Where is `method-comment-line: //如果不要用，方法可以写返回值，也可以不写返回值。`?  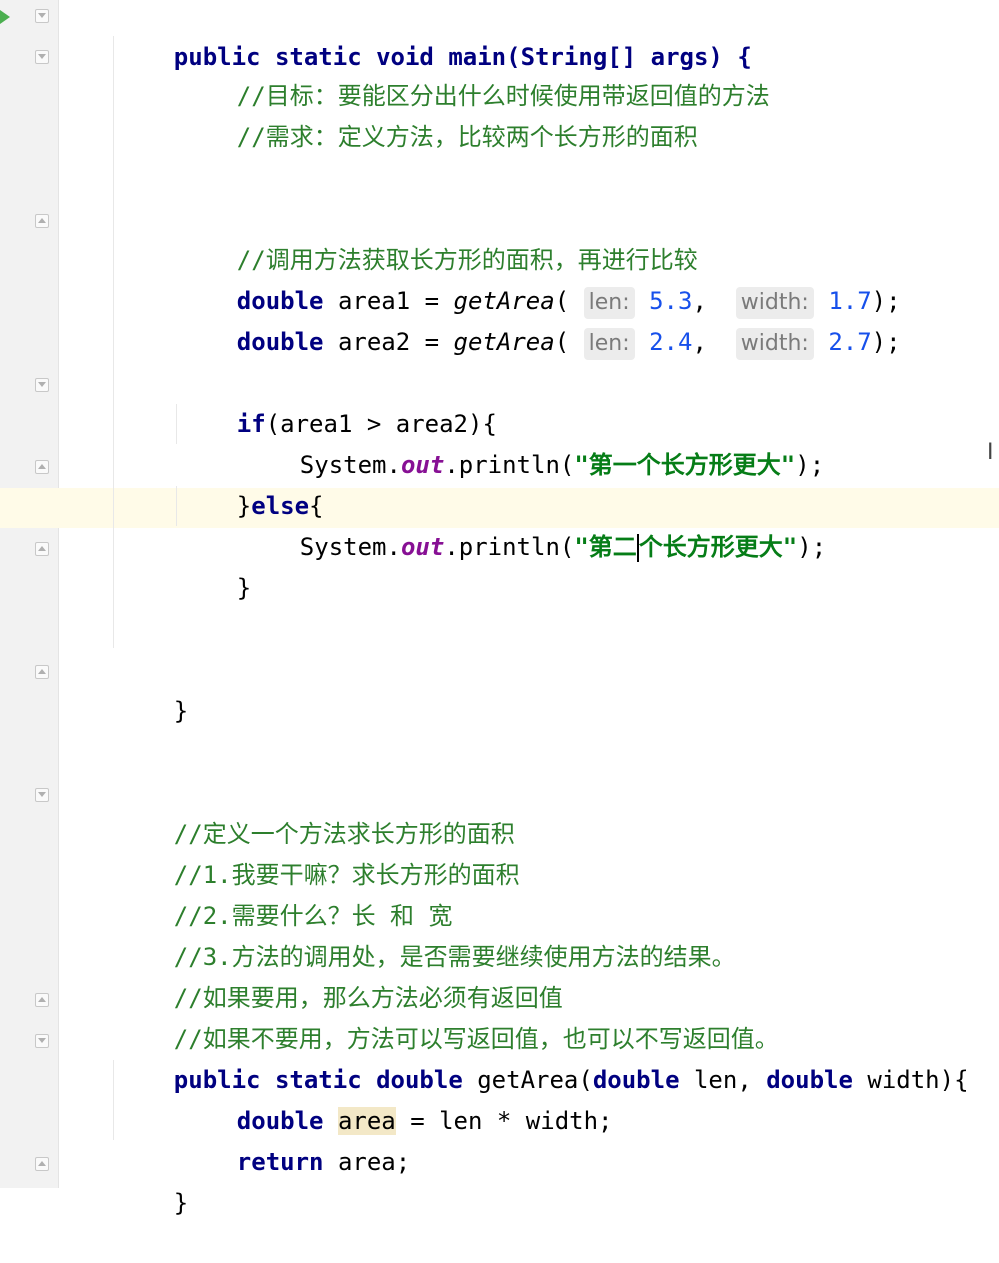
method-comment-line: //如果不要用，方法可以写返回值，也可以不写返回值。 is located at coordinates (447, 1016).